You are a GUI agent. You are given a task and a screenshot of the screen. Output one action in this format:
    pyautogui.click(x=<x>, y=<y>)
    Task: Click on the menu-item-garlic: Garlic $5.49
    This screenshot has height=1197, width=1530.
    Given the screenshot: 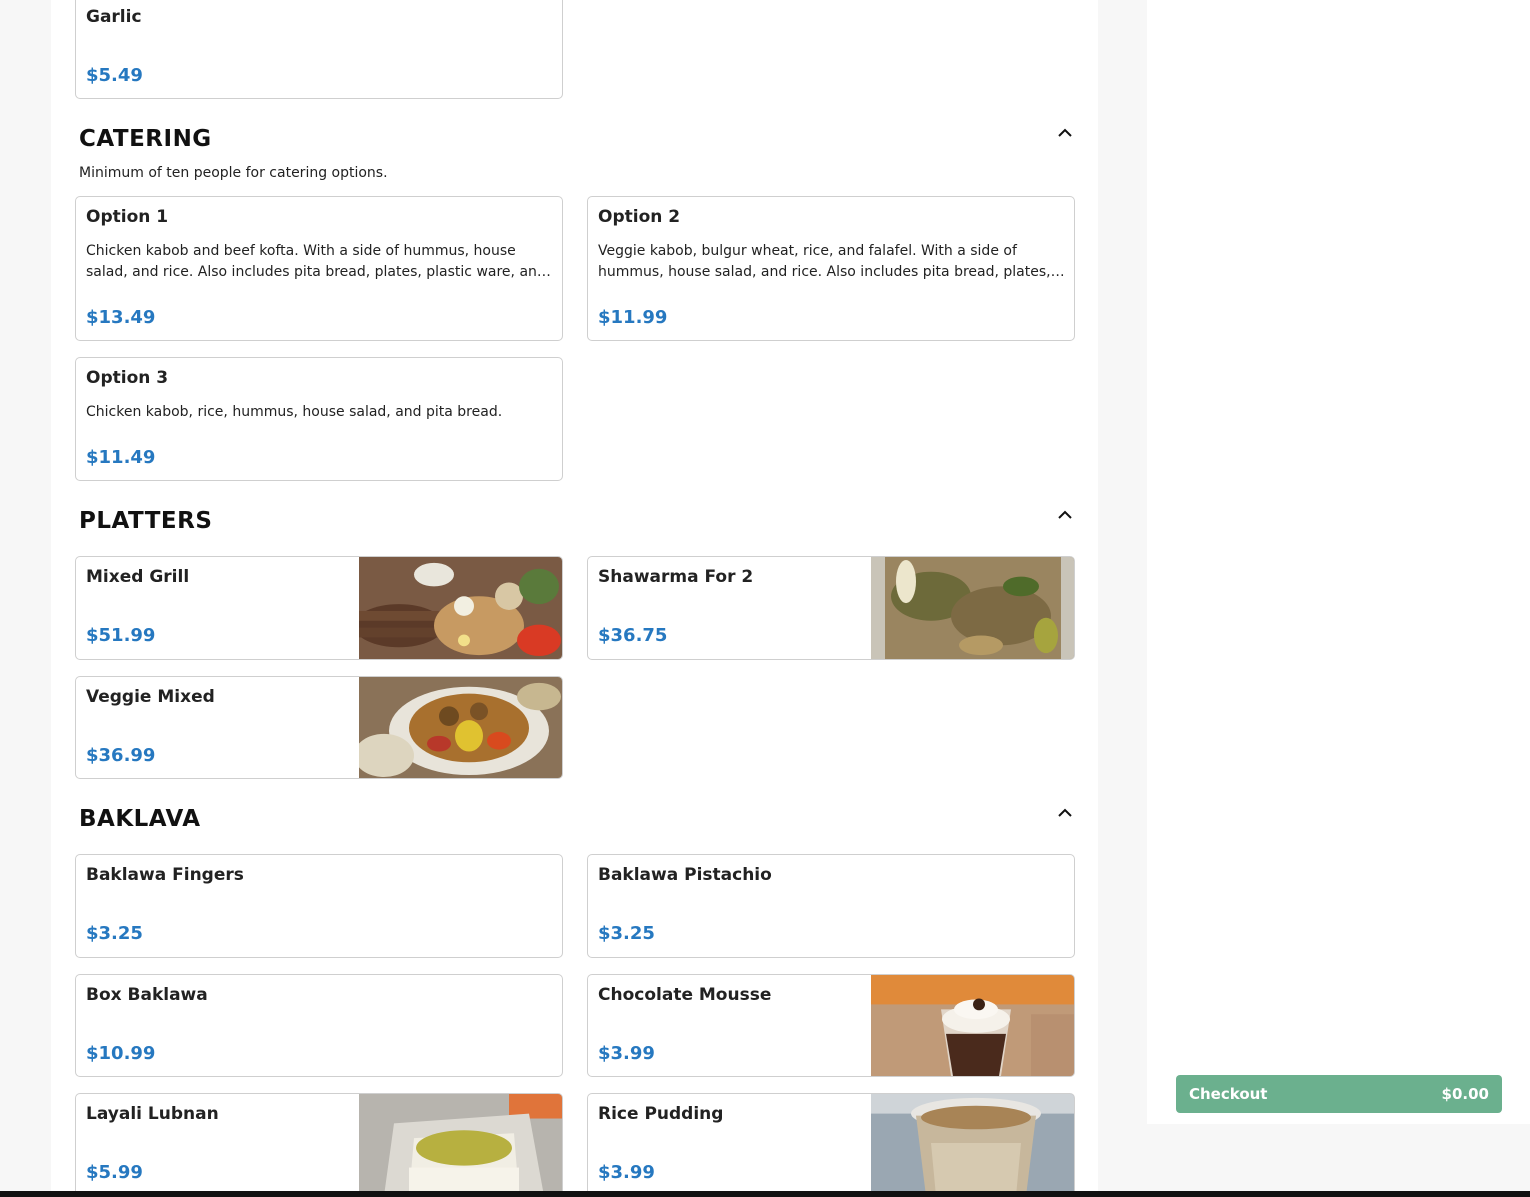 What is the action you would take?
    pyautogui.click(x=319, y=49)
    